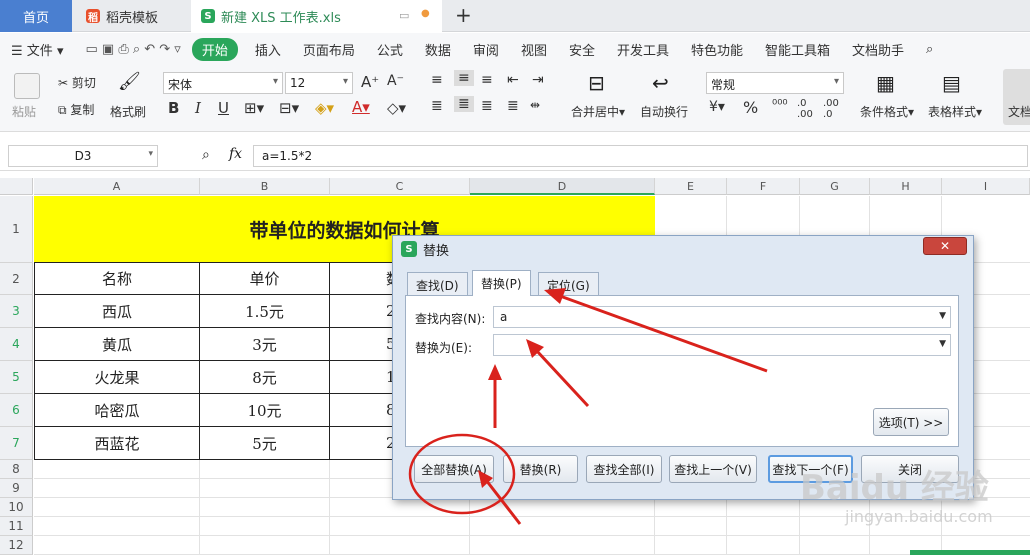 The image size is (1030, 555). I want to click on arrow-to-replace-input, so click(562, 378).